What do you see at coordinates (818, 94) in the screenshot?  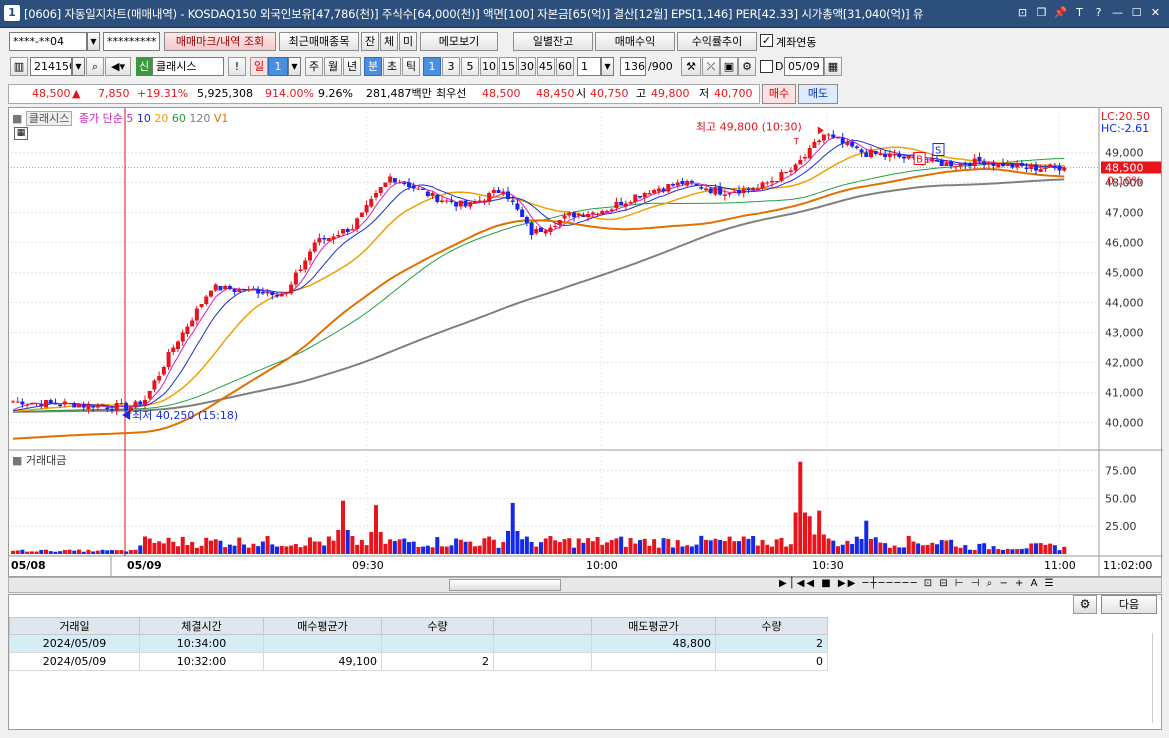 I see `sell-button: 매도` at bounding box center [818, 94].